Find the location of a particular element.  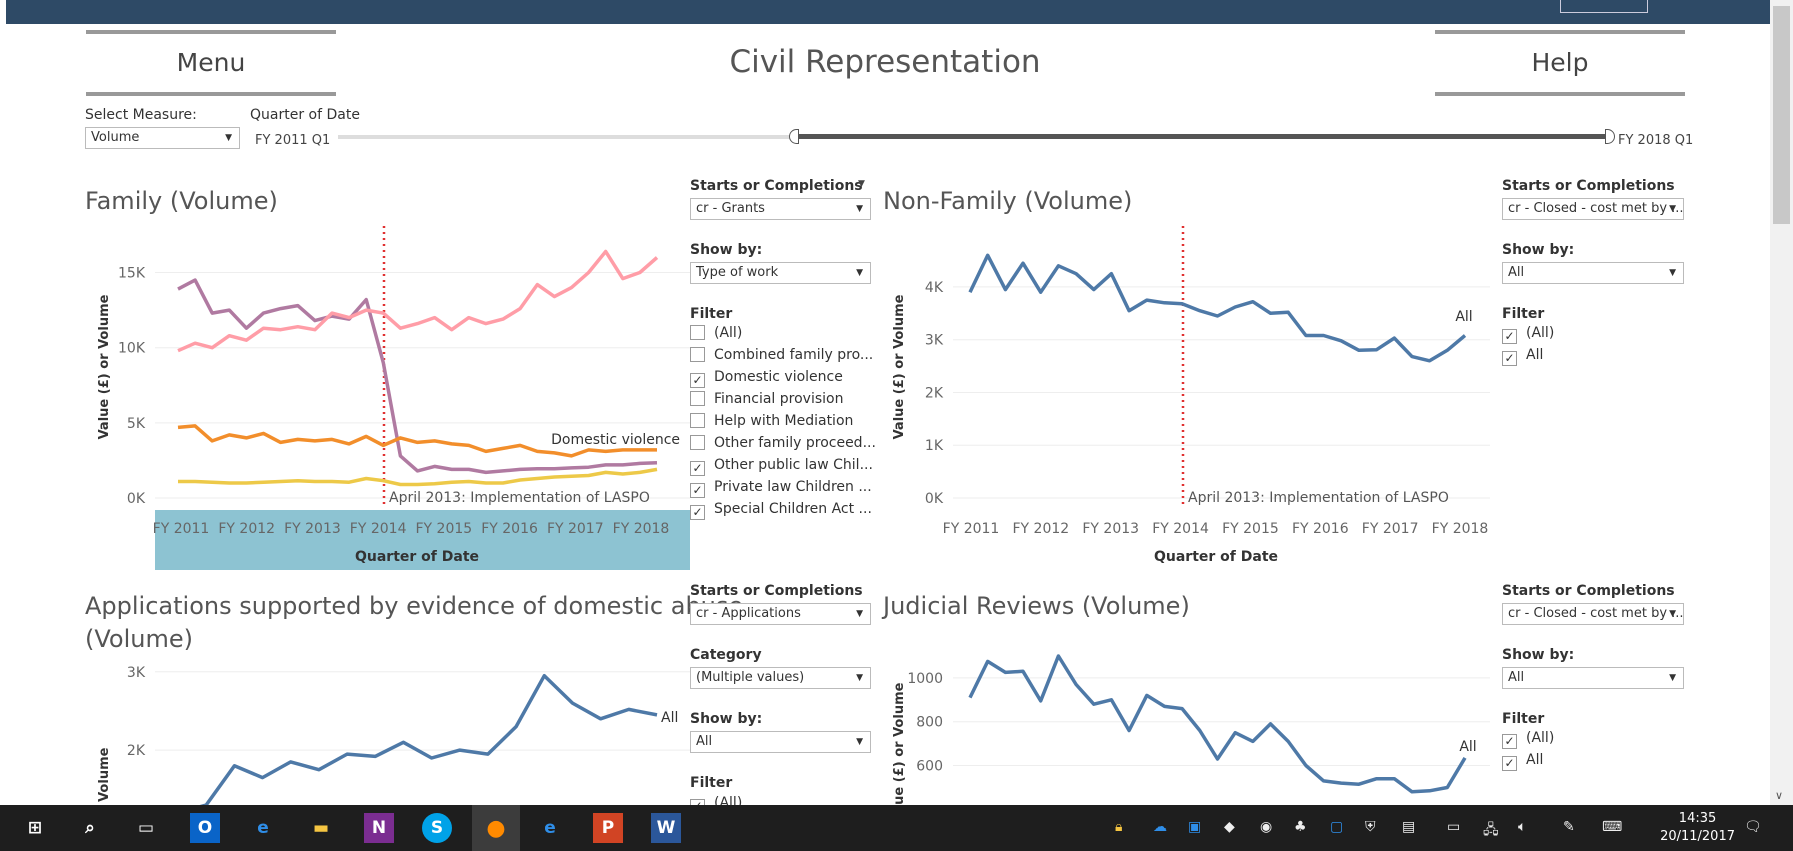

filter-label: All is located at coordinates (1535, 760).